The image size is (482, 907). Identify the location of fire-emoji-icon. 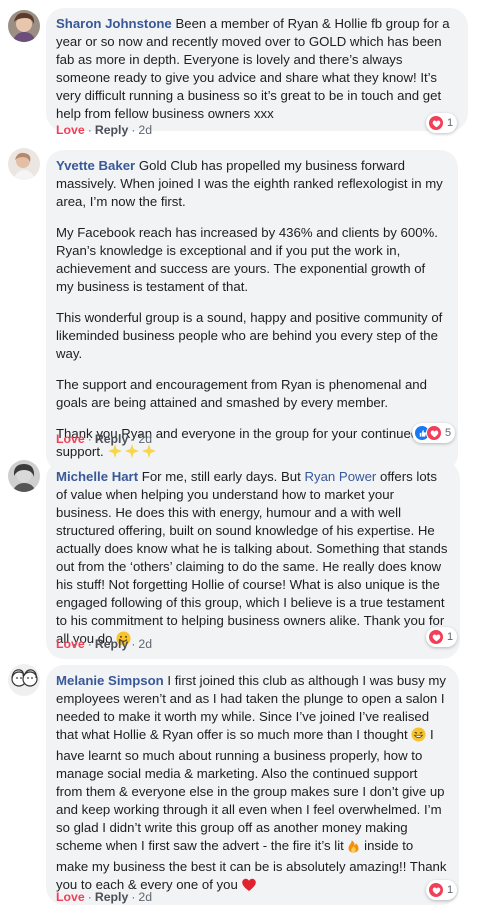
(353, 848).